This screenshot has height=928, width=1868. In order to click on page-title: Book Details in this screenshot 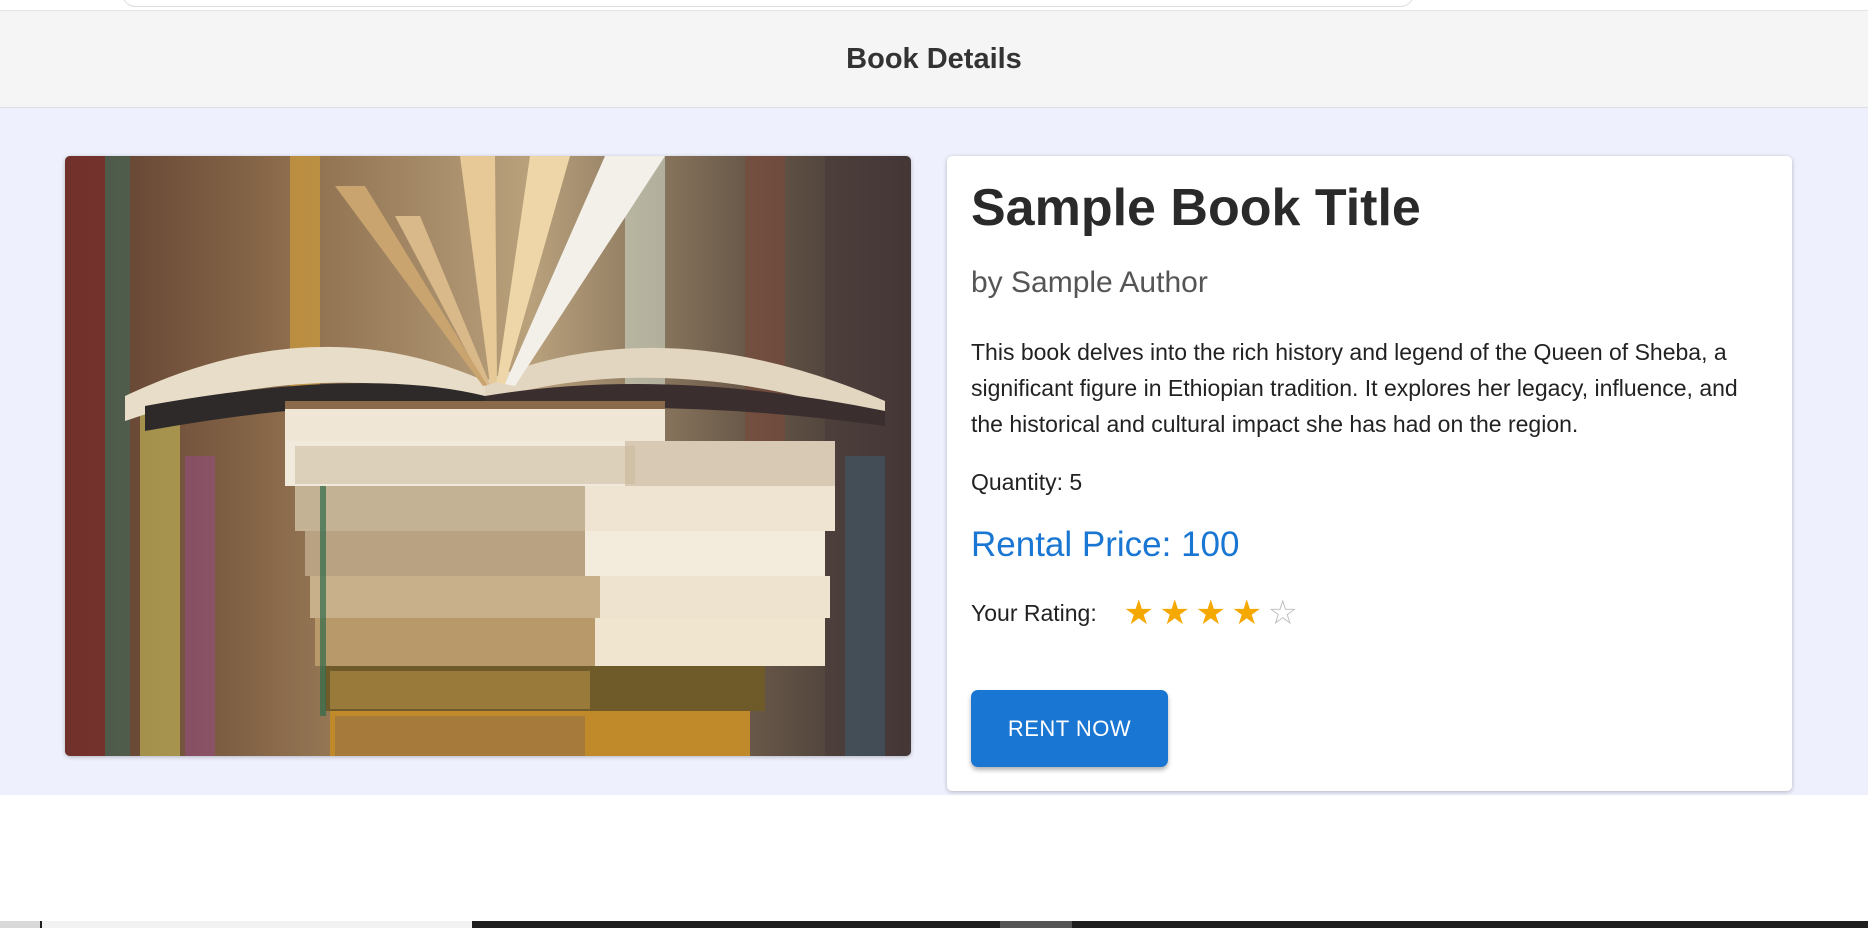, I will do `click(934, 58)`.